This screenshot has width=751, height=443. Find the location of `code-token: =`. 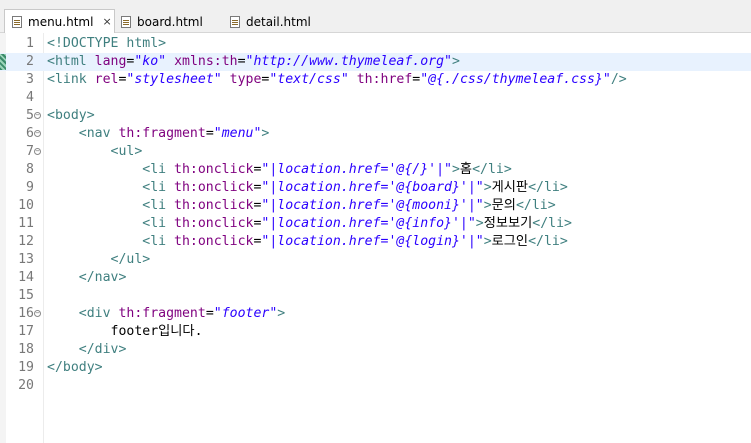

code-token: = is located at coordinates (241, 61).